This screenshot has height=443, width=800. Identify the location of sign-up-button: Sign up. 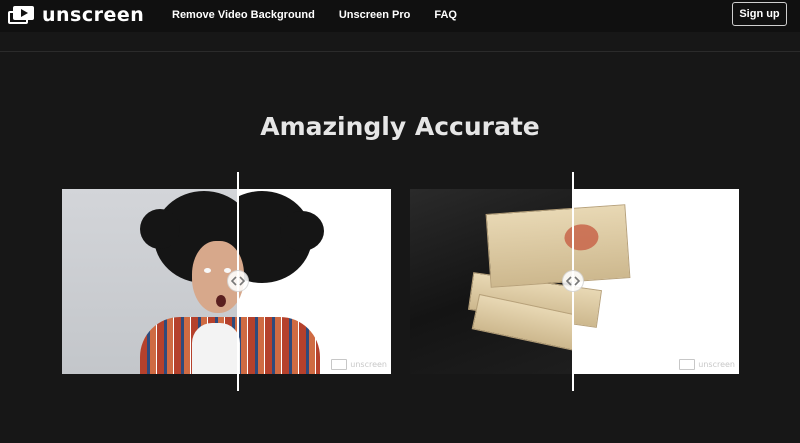
(759, 14).